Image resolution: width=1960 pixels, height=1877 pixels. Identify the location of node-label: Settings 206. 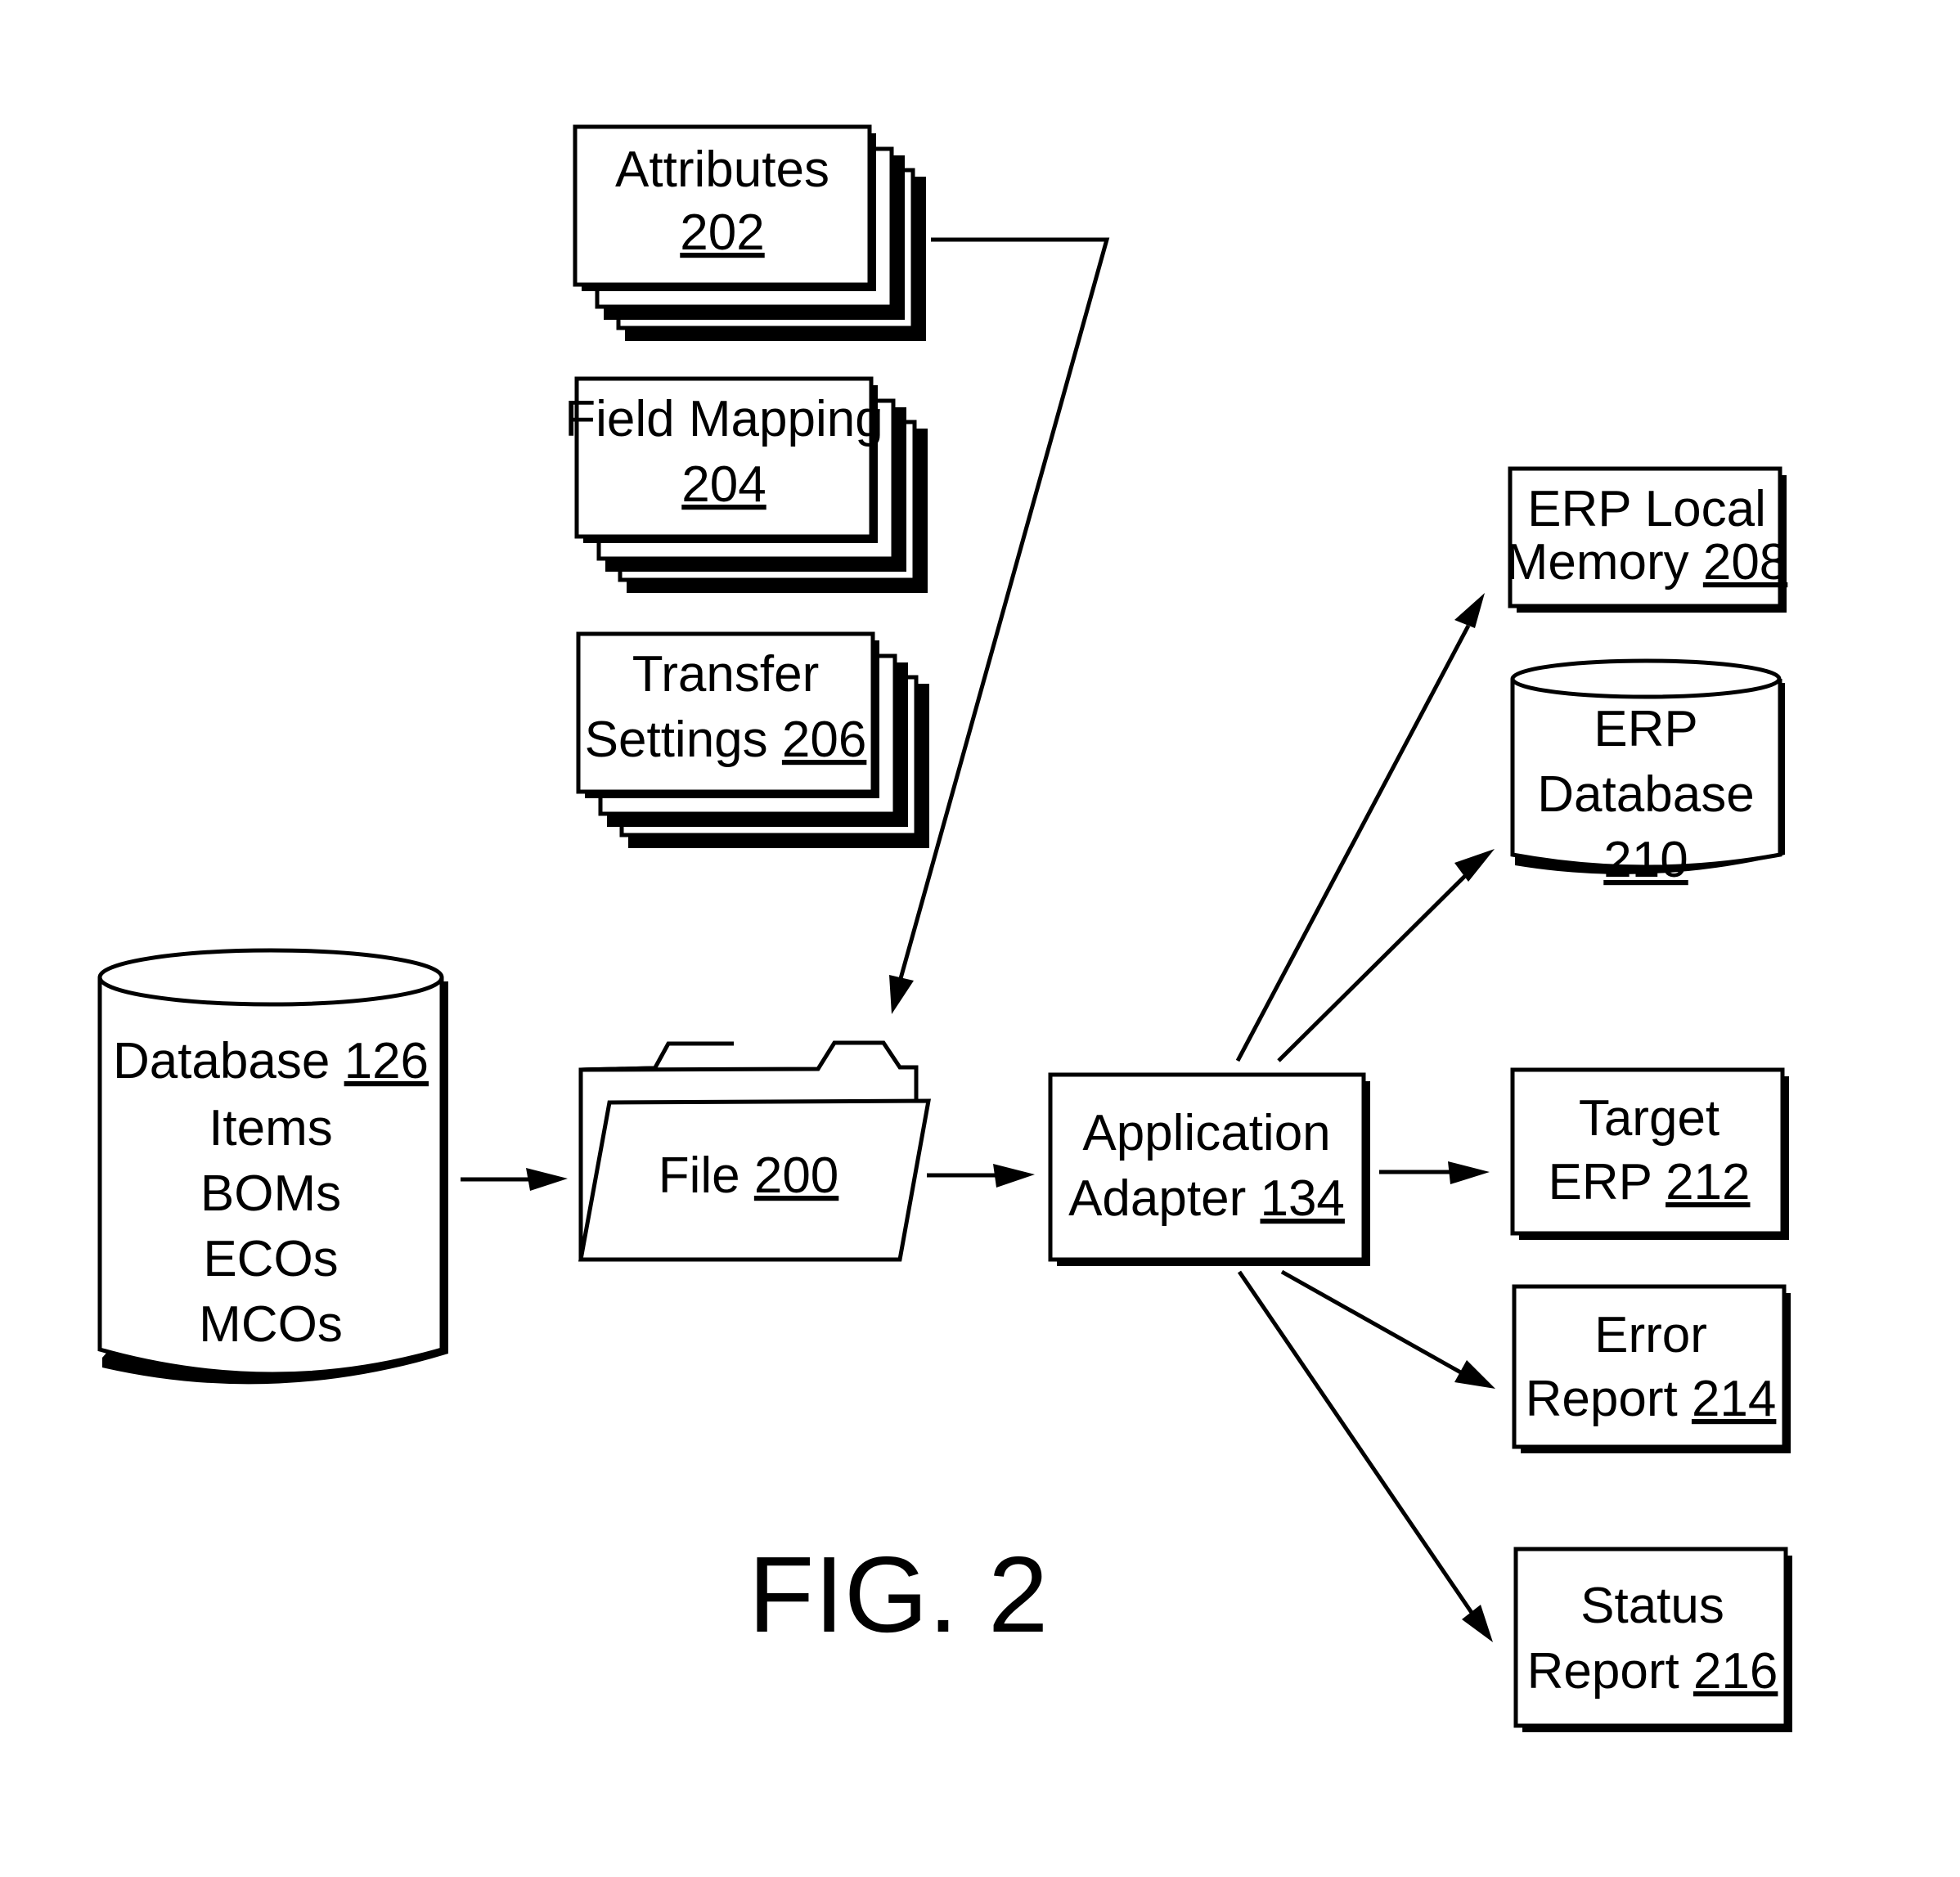
(726, 740).